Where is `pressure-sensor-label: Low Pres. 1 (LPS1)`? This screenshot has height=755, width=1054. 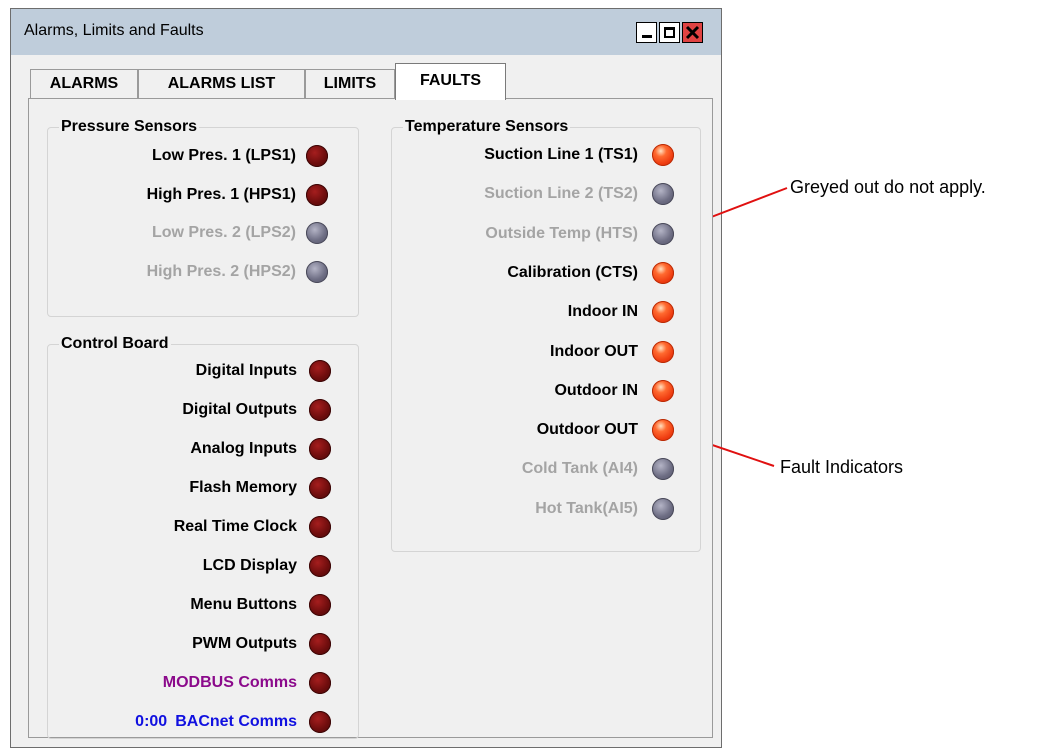 pressure-sensor-label: Low Pres. 1 (LPS1) is located at coordinates (224, 156).